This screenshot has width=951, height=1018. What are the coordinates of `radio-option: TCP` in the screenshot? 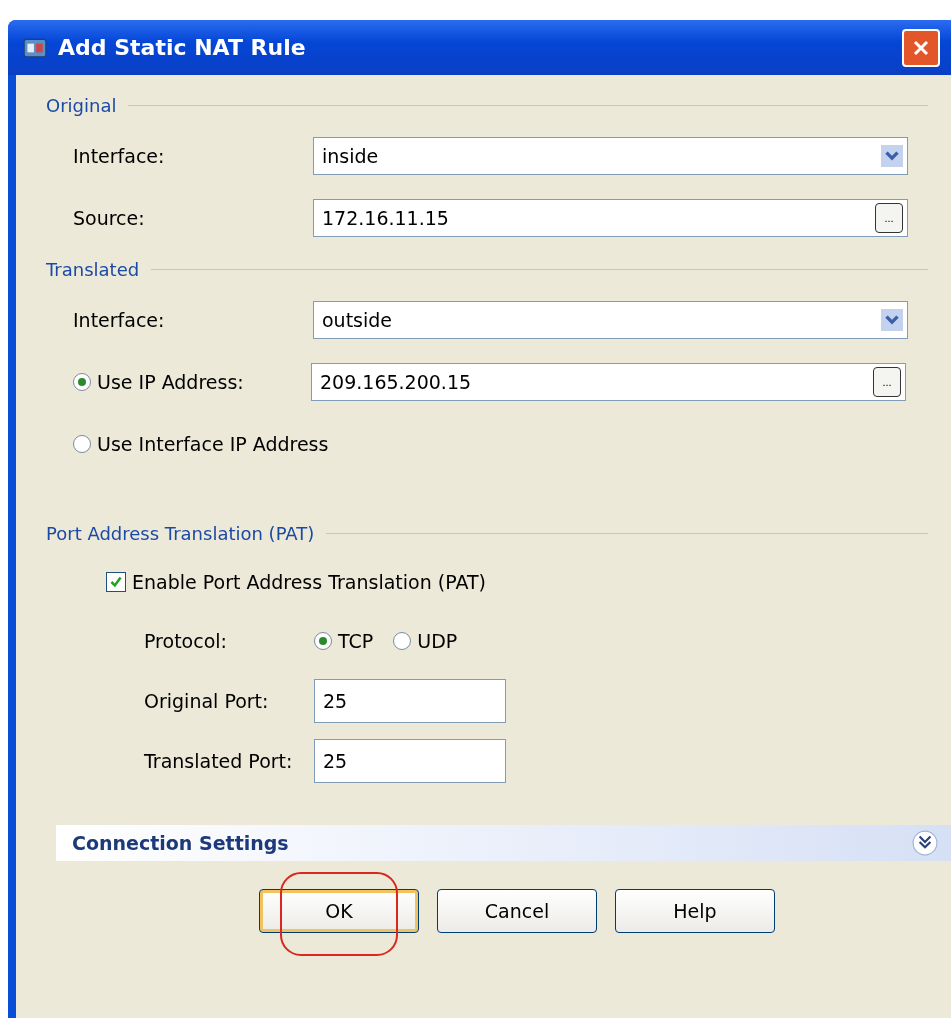 It's located at (344, 641).